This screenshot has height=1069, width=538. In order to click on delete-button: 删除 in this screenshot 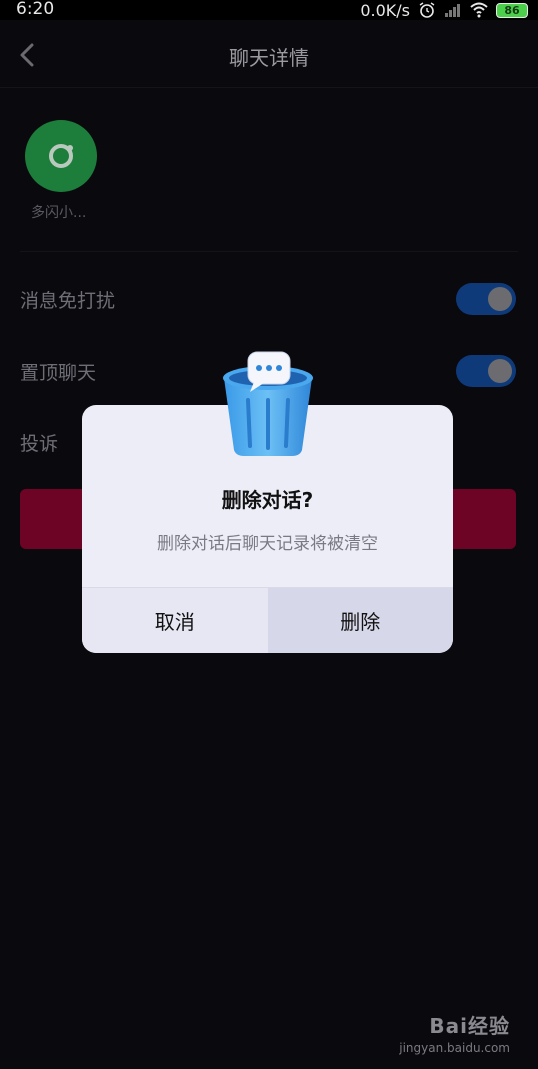, I will do `click(360, 620)`.